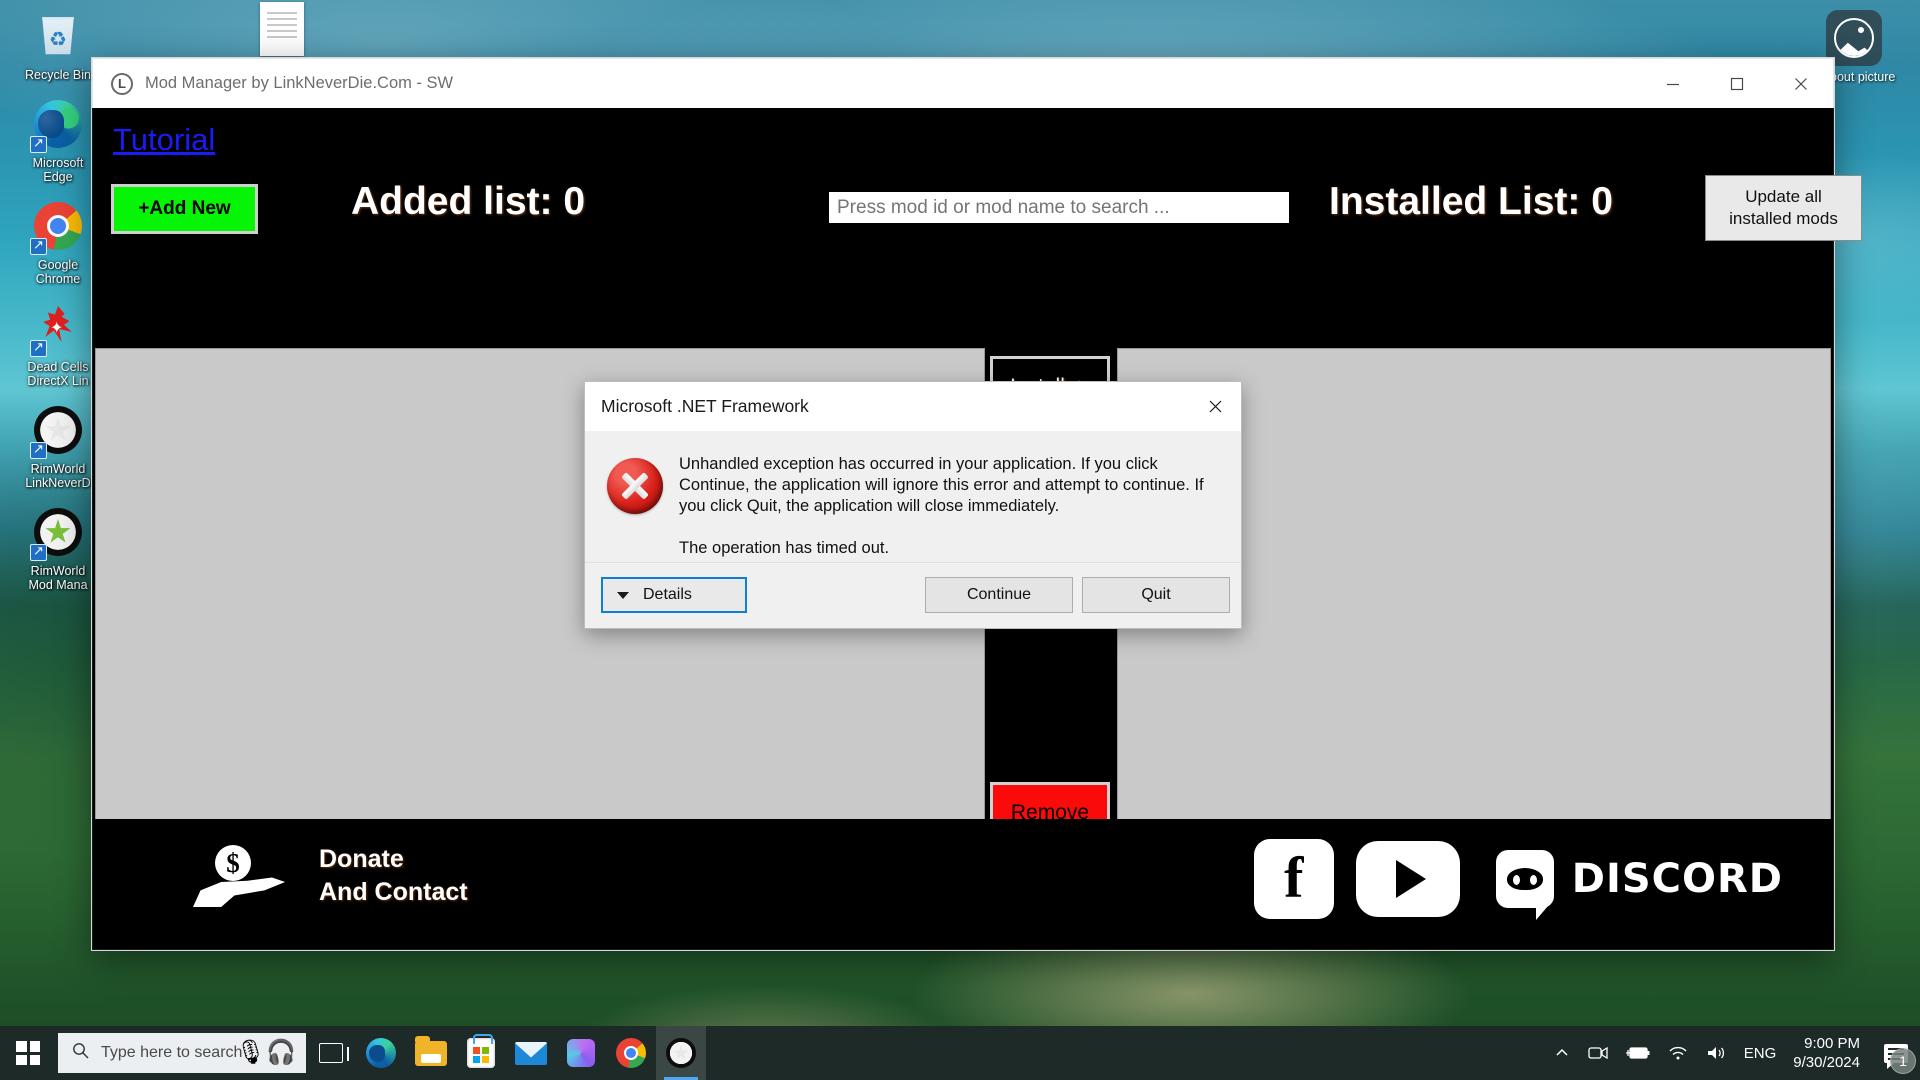  I want to click on facebook-button: f, so click(1293, 879).